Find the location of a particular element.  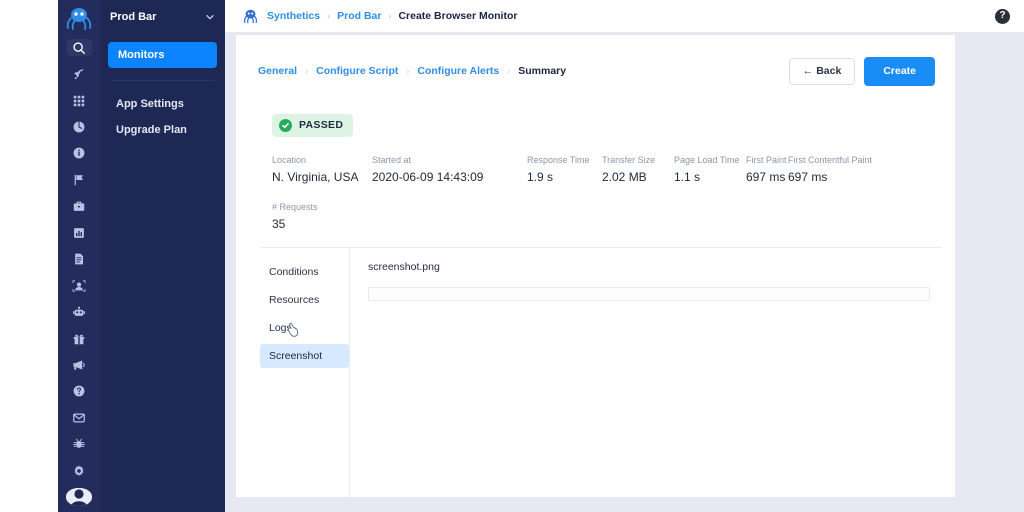

step-configure-alerts: Configure Alerts is located at coordinates (458, 71).